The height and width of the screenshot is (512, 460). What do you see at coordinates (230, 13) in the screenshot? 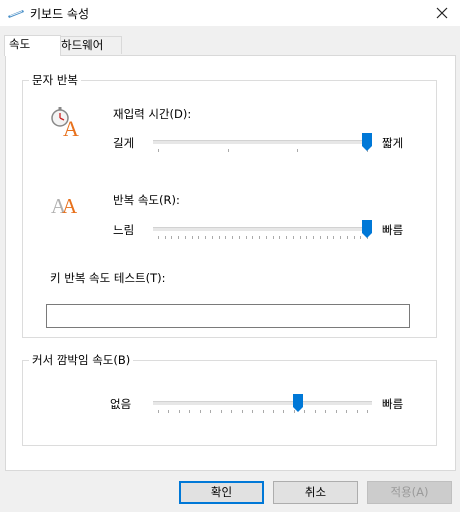
I see `title-bar: 키보드 속성` at bounding box center [230, 13].